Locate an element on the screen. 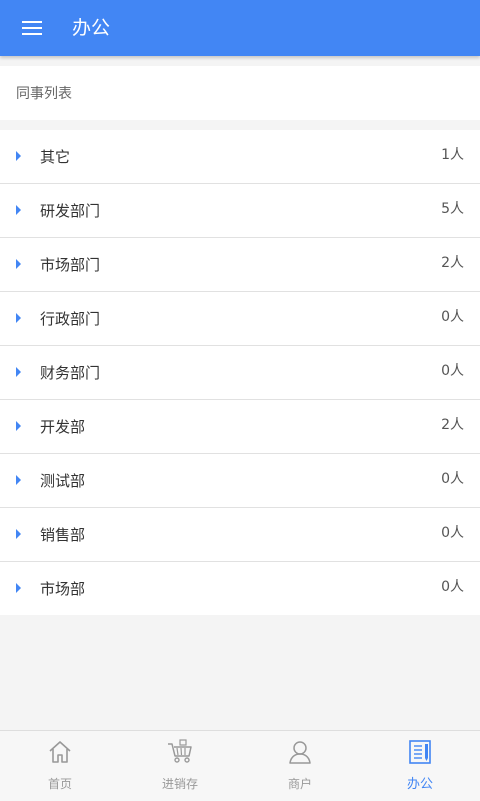 Image resolution: width=480 pixels, height=801 pixels. department-name: 测试部 is located at coordinates (63, 481).